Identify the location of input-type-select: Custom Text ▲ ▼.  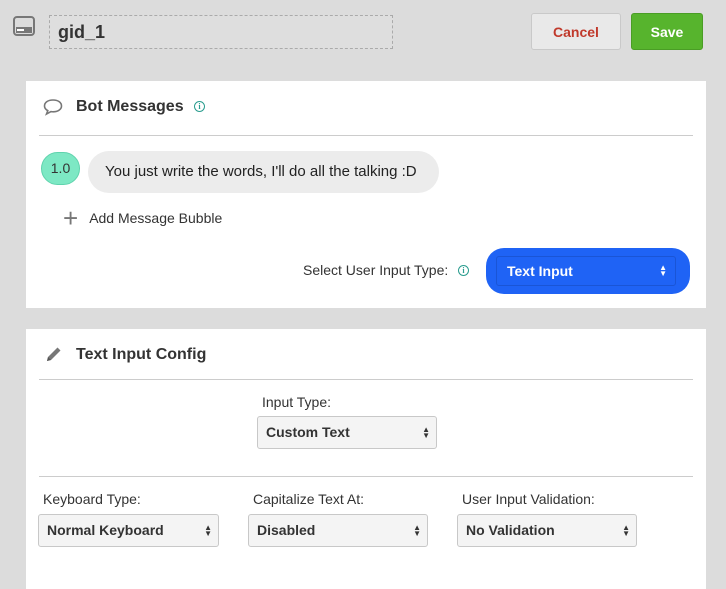
(347, 432).